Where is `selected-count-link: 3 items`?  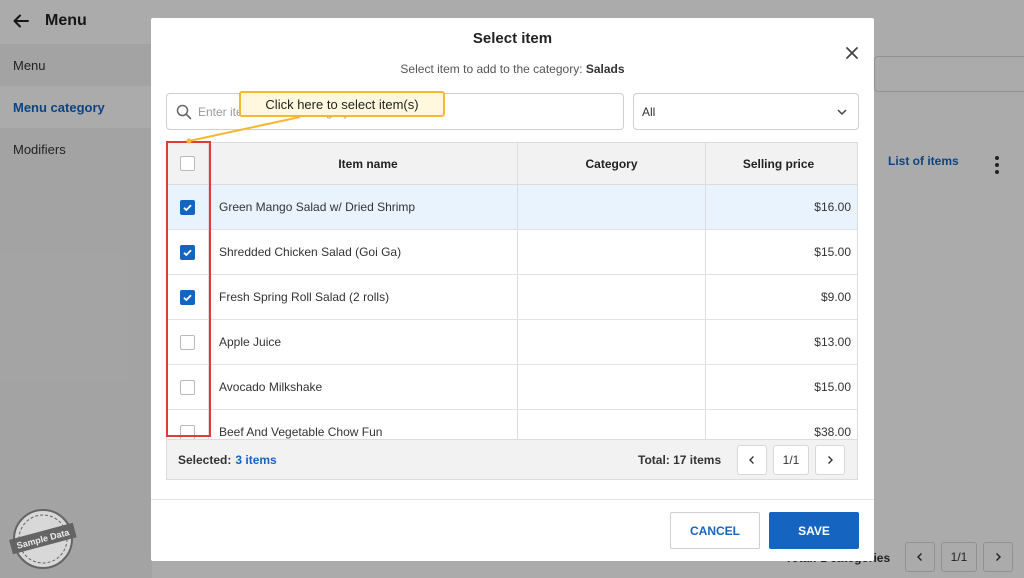 selected-count-link: 3 items is located at coordinates (255, 460).